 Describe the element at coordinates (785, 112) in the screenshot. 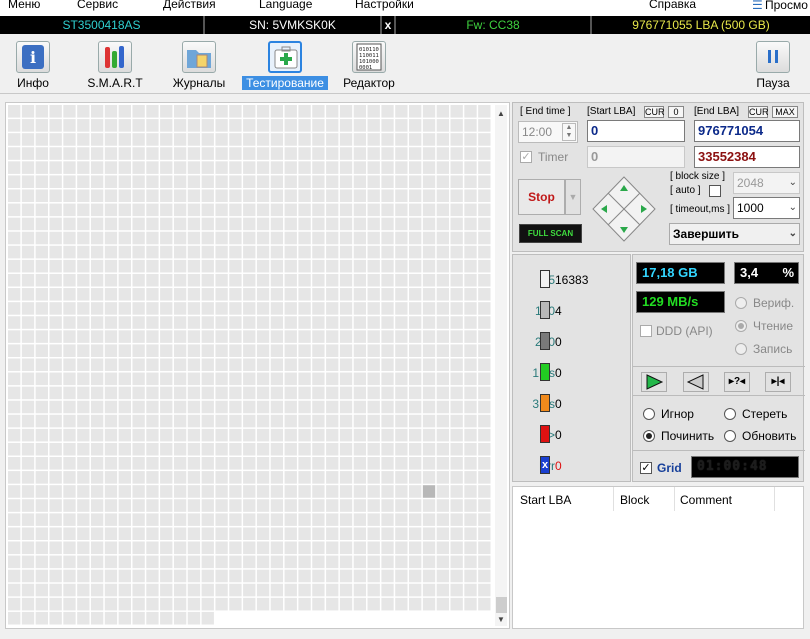

I see `end-max-tag: MAX` at that location.